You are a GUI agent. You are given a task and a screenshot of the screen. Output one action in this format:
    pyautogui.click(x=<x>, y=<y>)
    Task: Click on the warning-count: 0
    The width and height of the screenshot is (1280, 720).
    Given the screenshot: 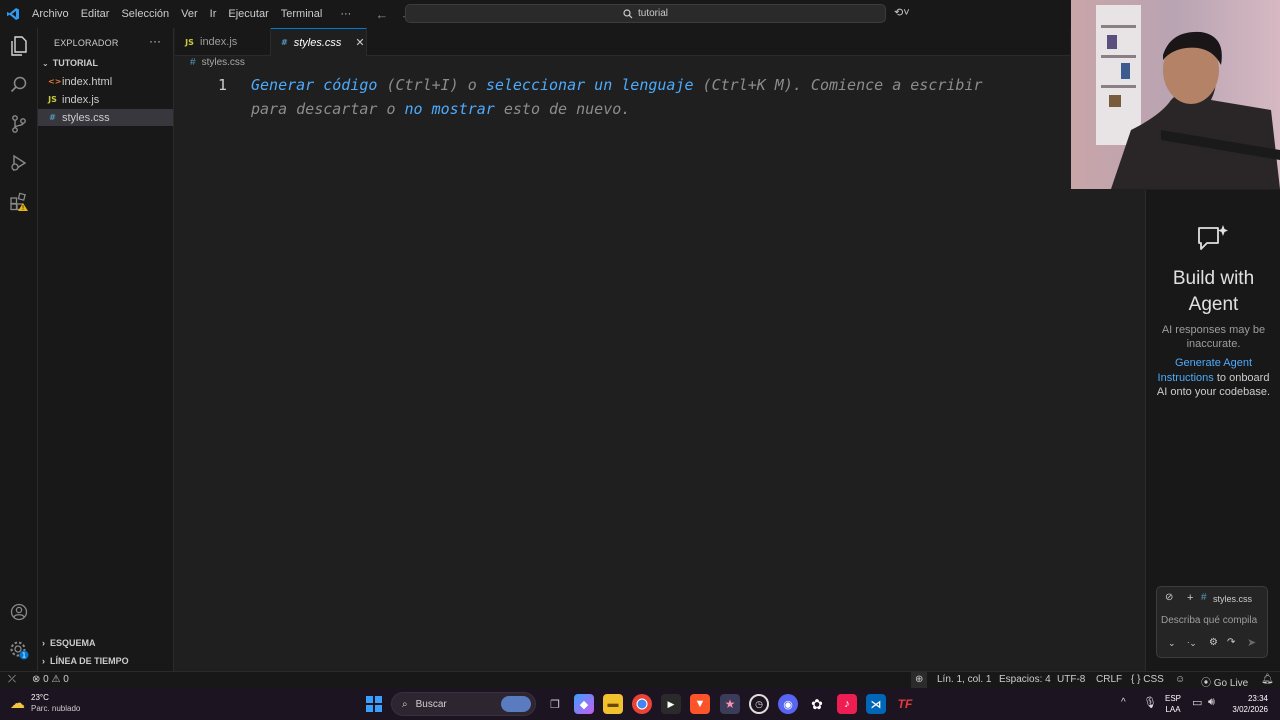 What is the action you would take?
    pyautogui.click(x=66, y=679)
    